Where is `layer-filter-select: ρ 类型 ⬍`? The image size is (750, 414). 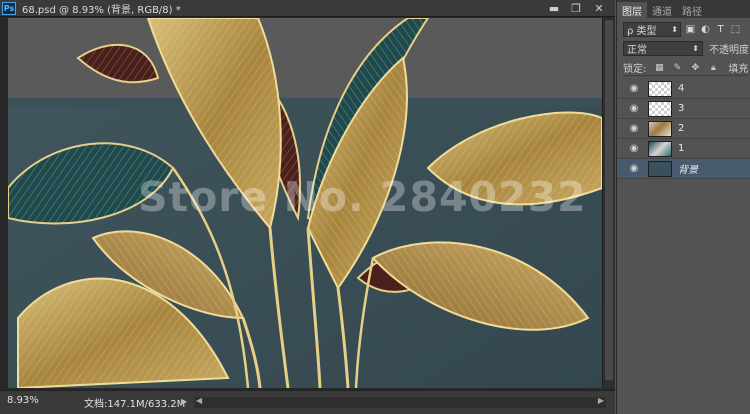
layer-filter-select: ρ 类型 ⬍ is located at coordinates (652, 29).